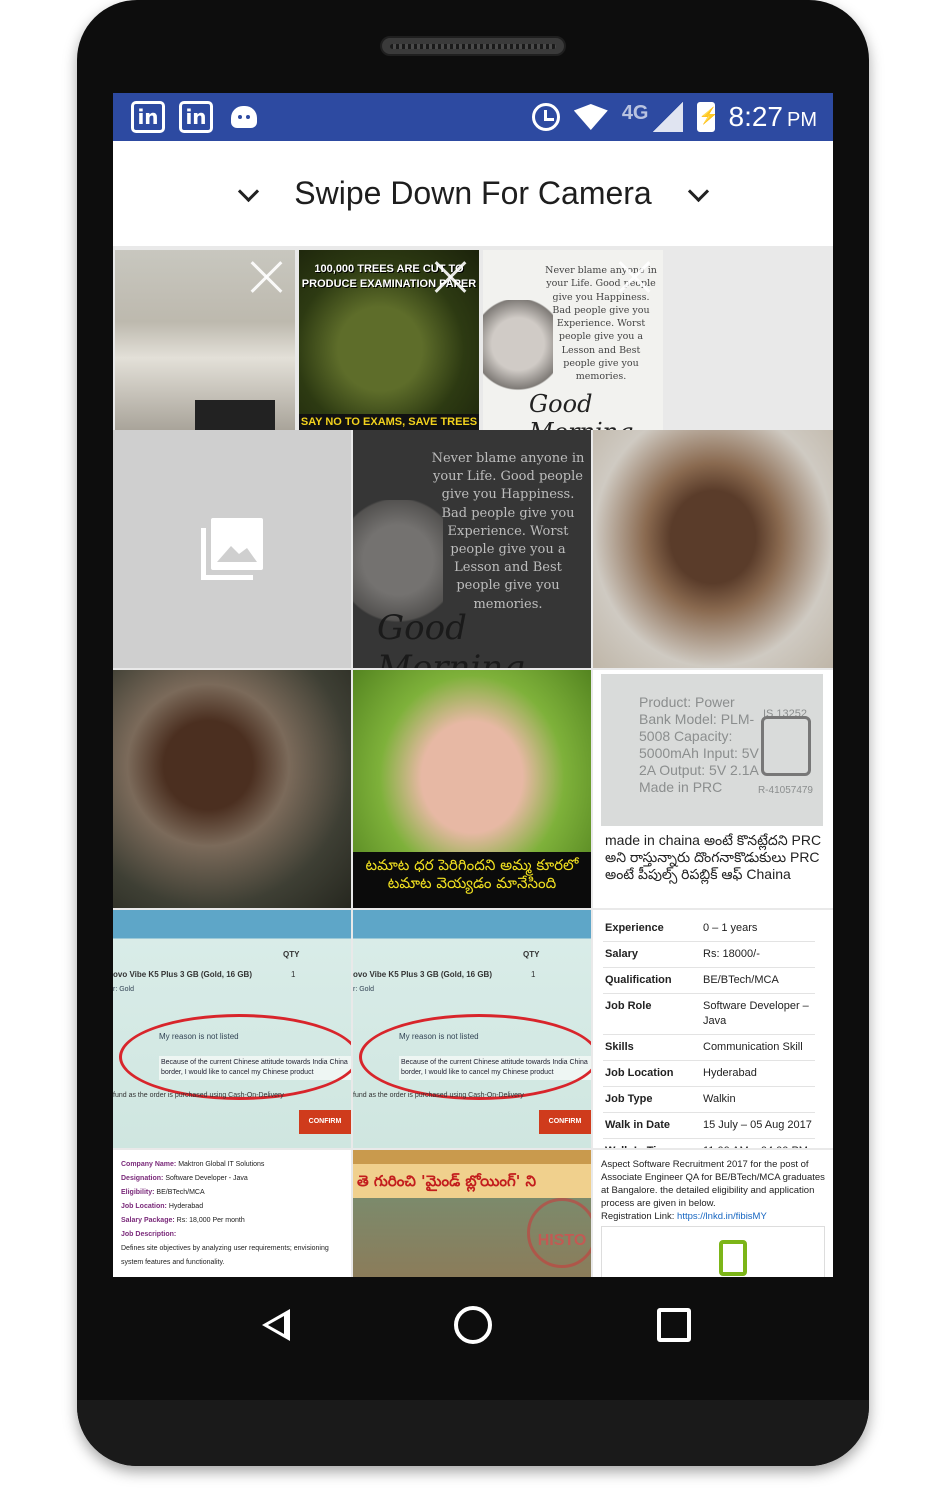 The width and height of the screenshot is (945, 1490). What do you see at coordinates (472, 1213) in the screenshot?
I see `gallery-thumbnail: తె గురించి 'మైండ్ బ్లోయింగ్' ని HISTO` at bounding box center [472, 1213].